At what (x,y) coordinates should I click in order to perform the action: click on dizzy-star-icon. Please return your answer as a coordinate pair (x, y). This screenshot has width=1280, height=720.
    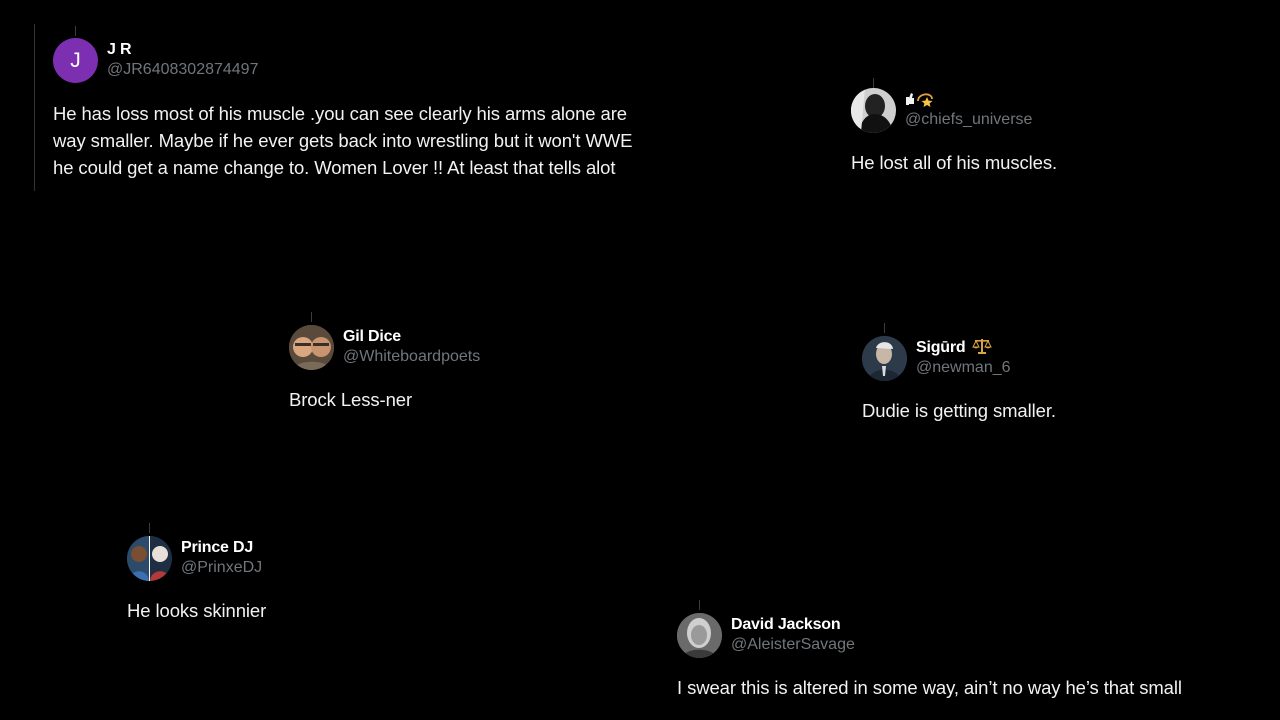
    Looking at the image, I should click on (925, 100).